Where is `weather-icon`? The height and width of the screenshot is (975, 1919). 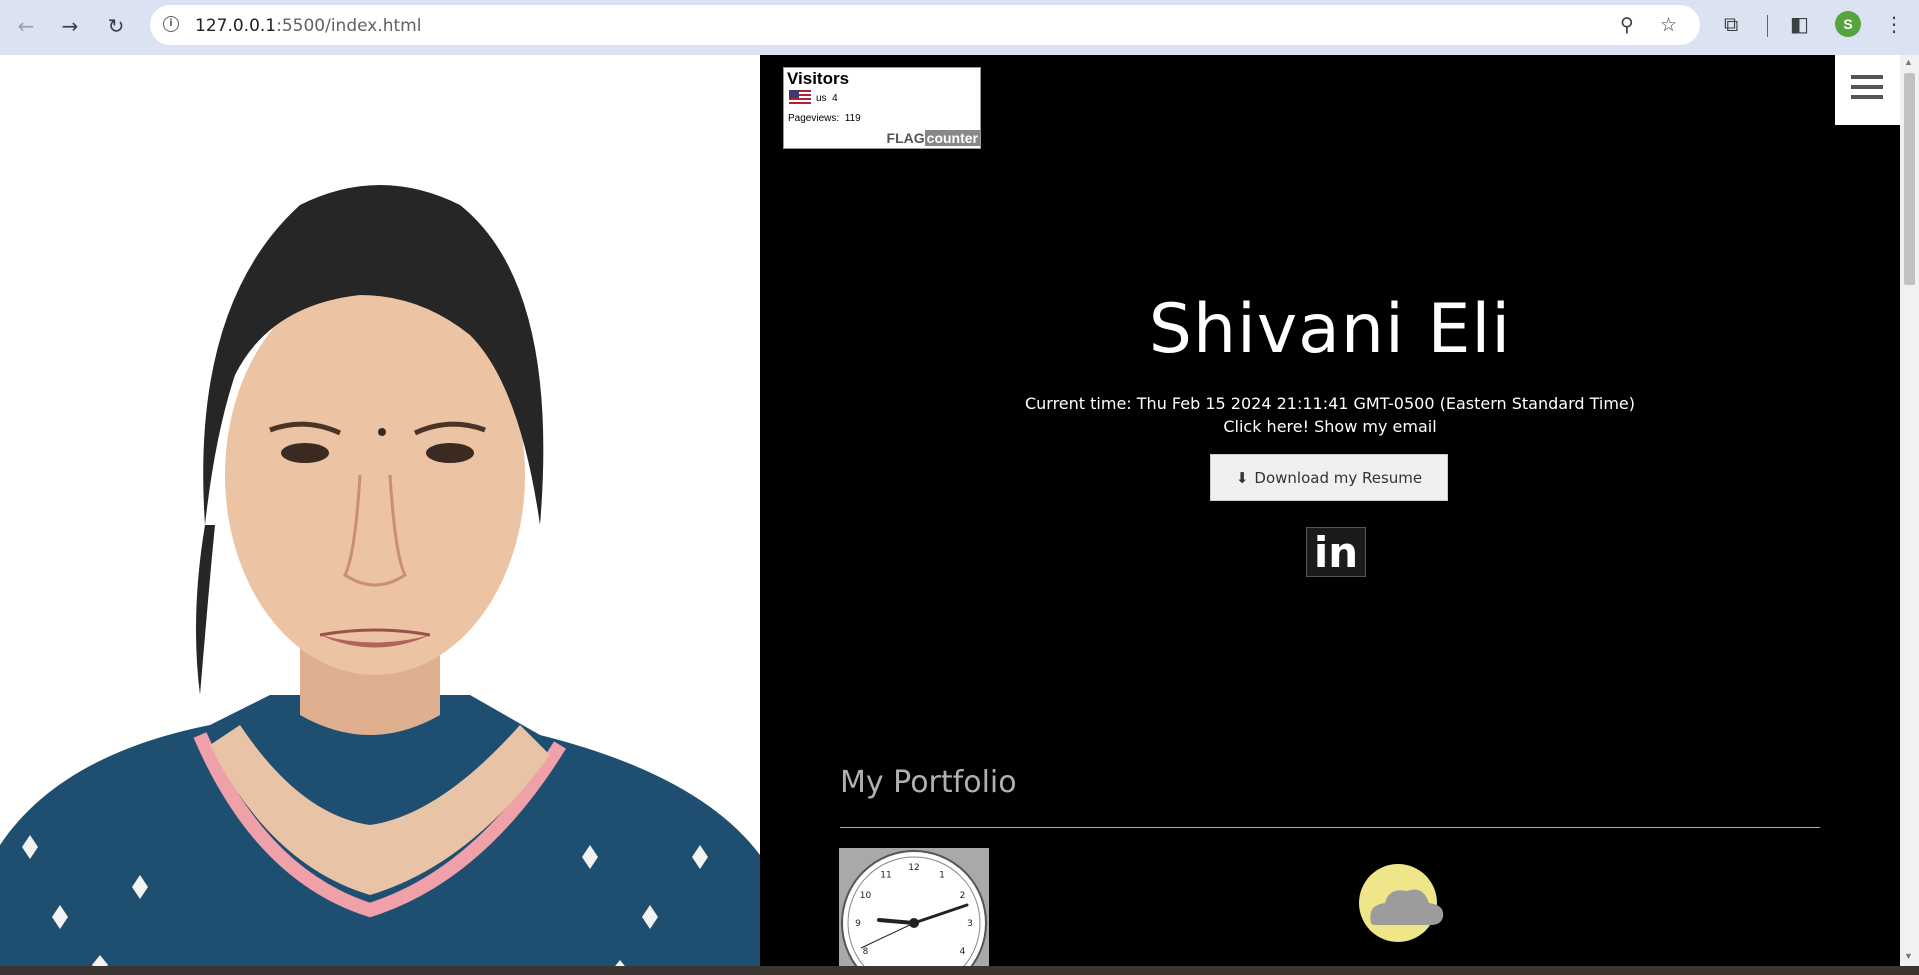
weather-icon is located at coordinates (1400, 903).